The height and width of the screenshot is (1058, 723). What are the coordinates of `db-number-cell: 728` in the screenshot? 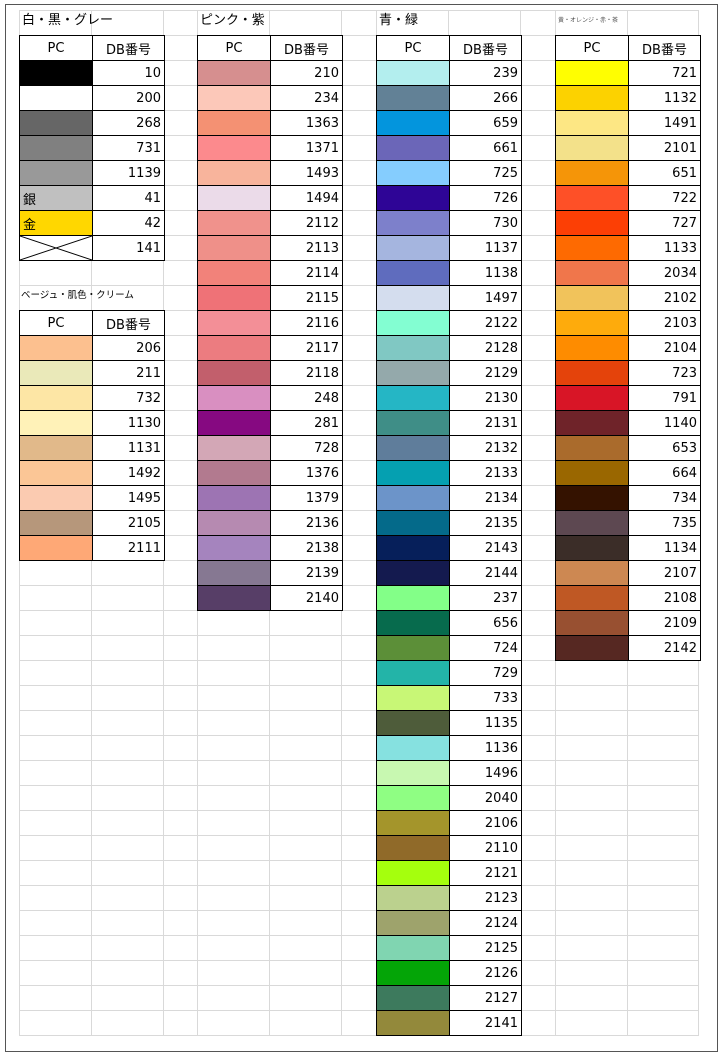 It's located at (306, 448).